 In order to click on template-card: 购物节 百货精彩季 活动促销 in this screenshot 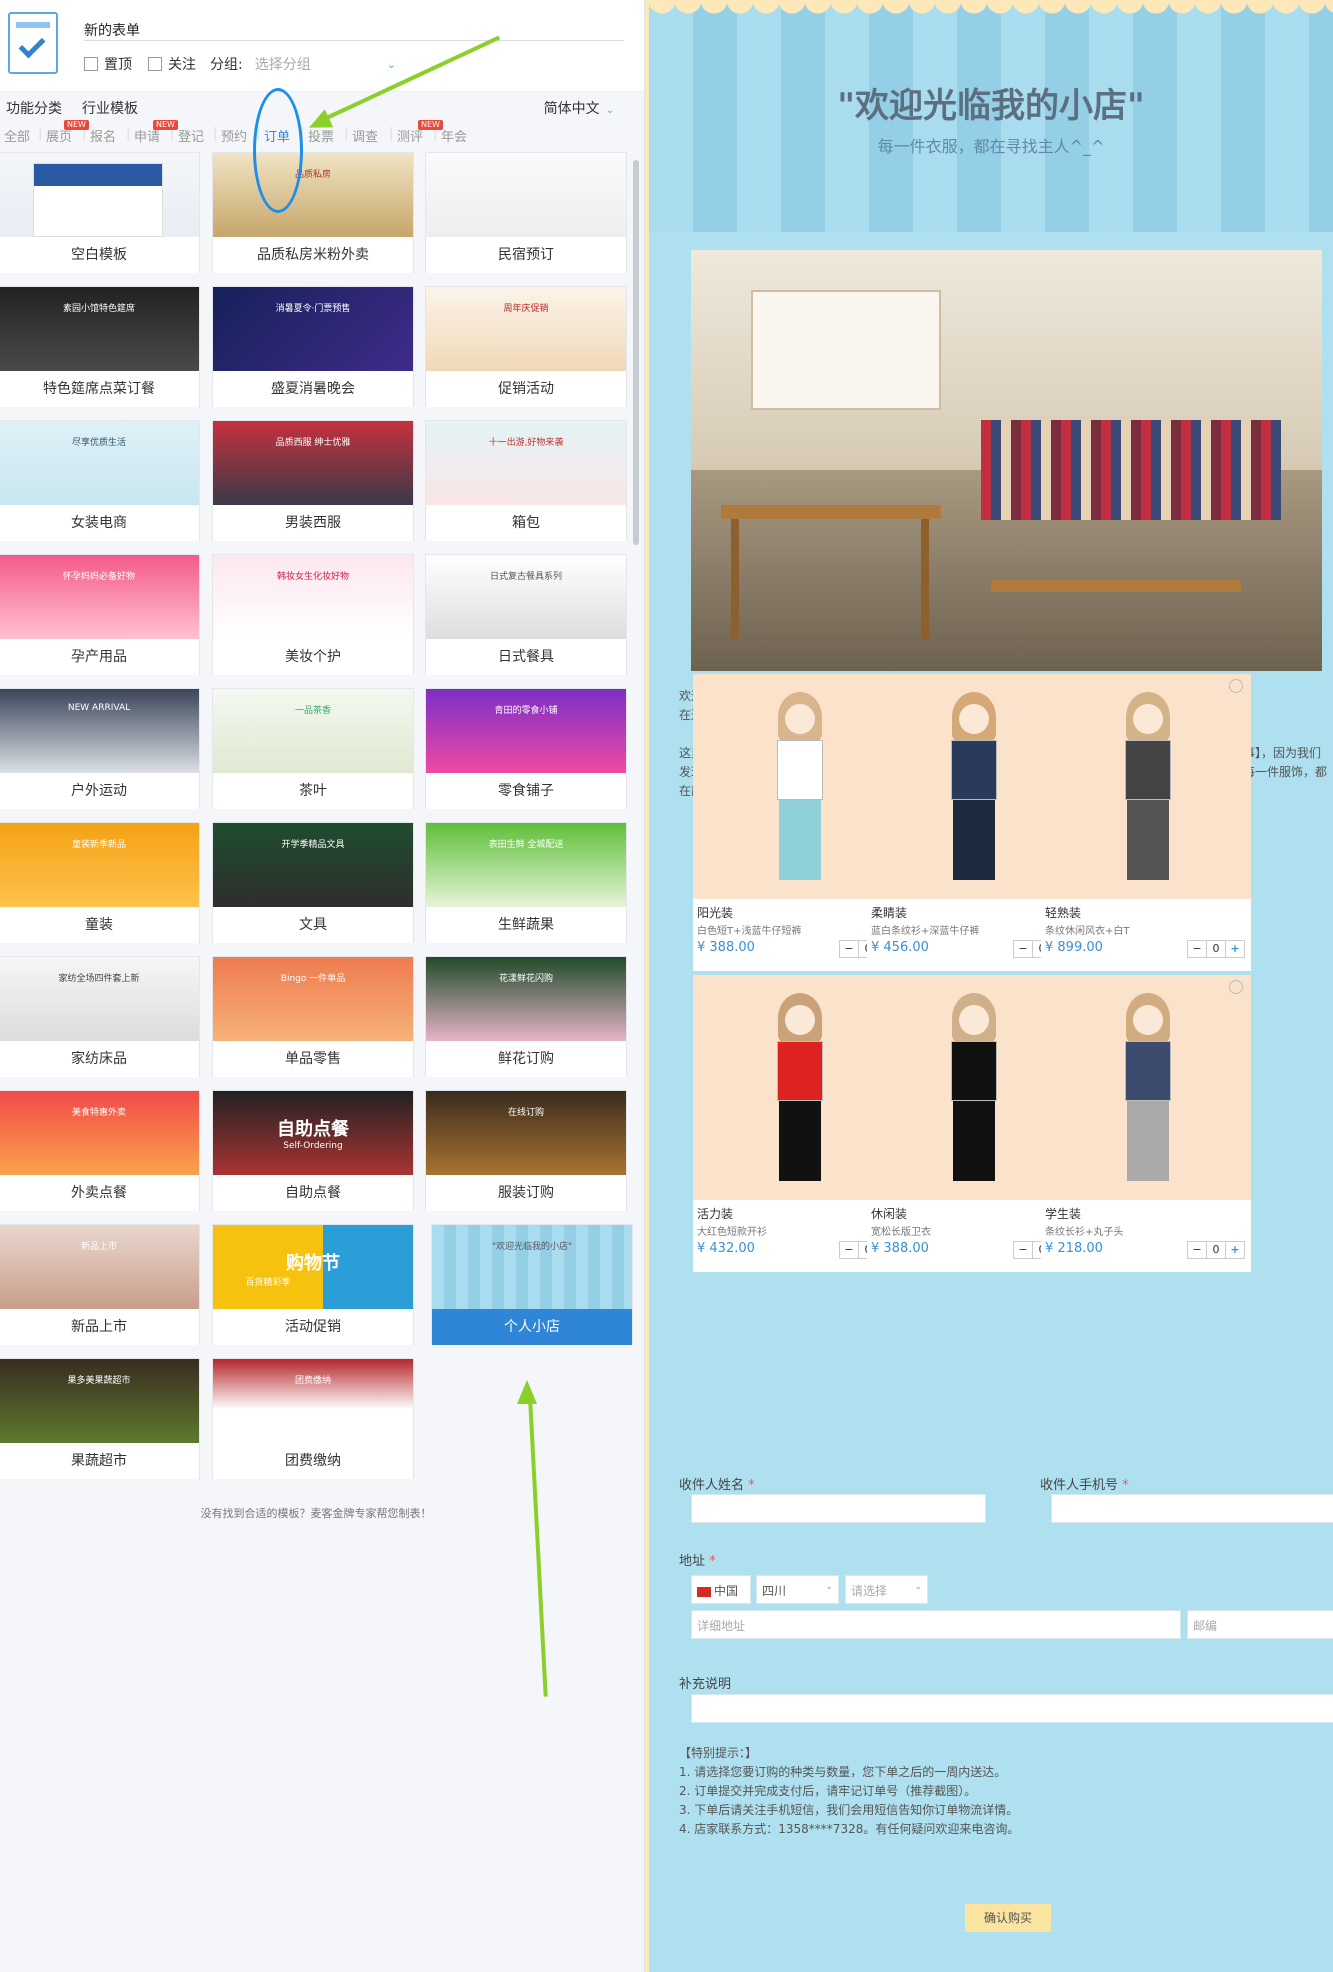, I will do `click(313, 1284)`.